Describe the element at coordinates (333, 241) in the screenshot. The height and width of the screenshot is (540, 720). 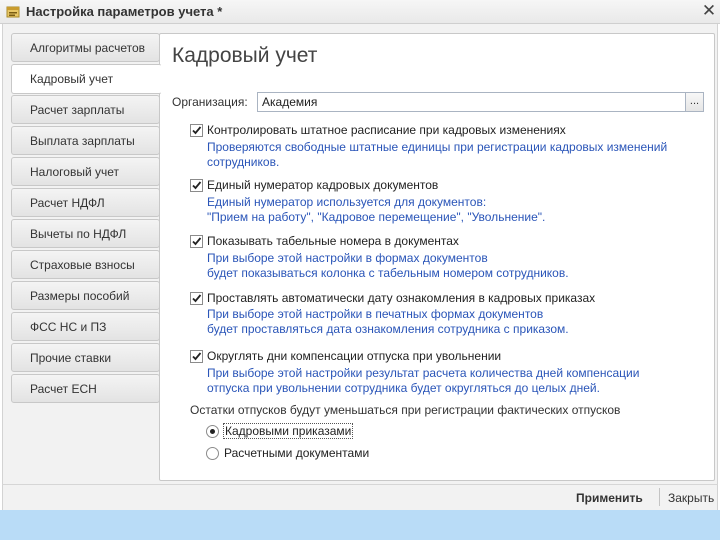
I see `option-label-show-personnel-numbers: Показывать табельные номера в документах` at that location.